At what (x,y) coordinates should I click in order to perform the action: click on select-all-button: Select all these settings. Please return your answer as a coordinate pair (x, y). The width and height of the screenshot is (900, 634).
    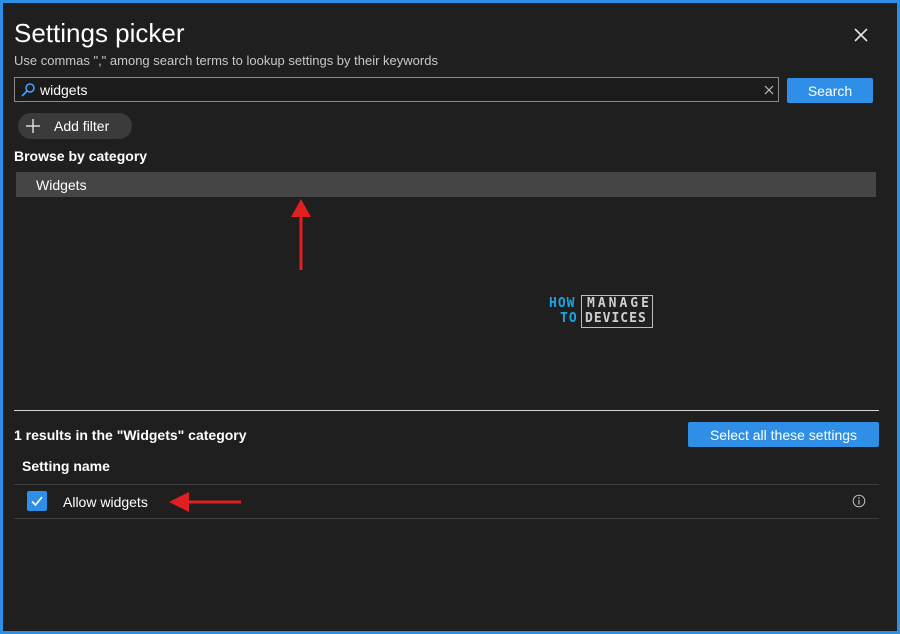
    Looking at the image, I should click on (783, 434).